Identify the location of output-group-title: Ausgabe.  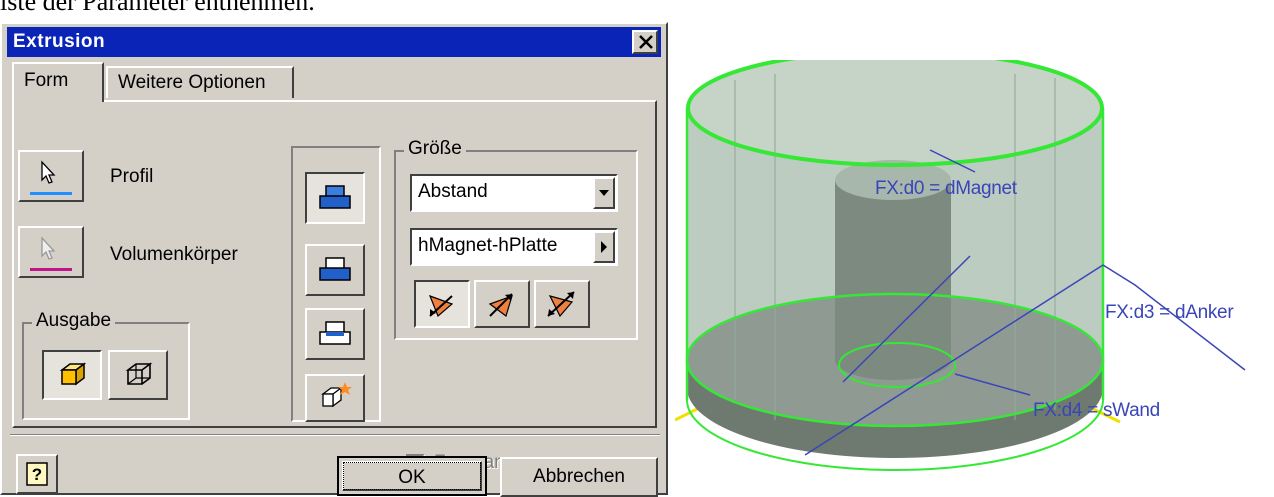
(74, 321).